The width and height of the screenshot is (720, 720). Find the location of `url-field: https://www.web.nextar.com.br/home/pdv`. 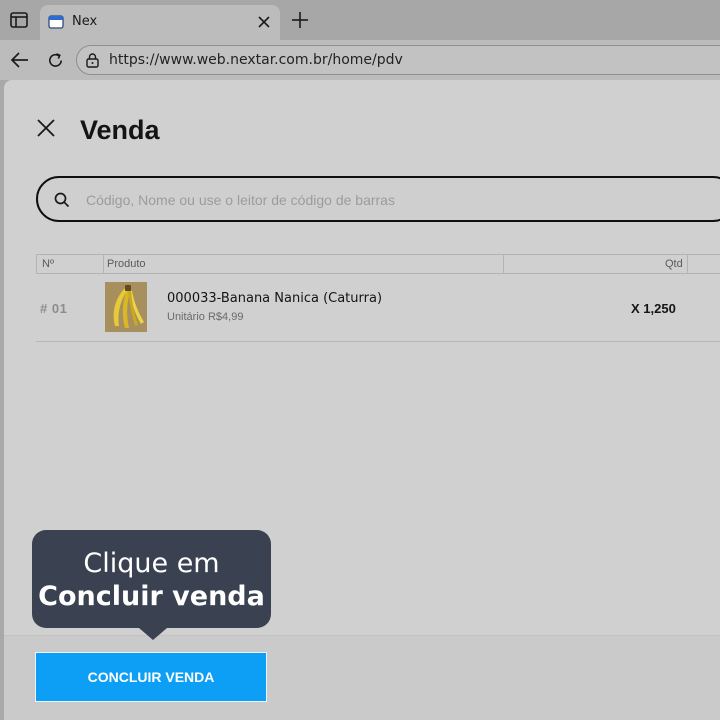

url-field: https://www.web.nextar.com.br/home/pdv is located at coordinates (398, 60).